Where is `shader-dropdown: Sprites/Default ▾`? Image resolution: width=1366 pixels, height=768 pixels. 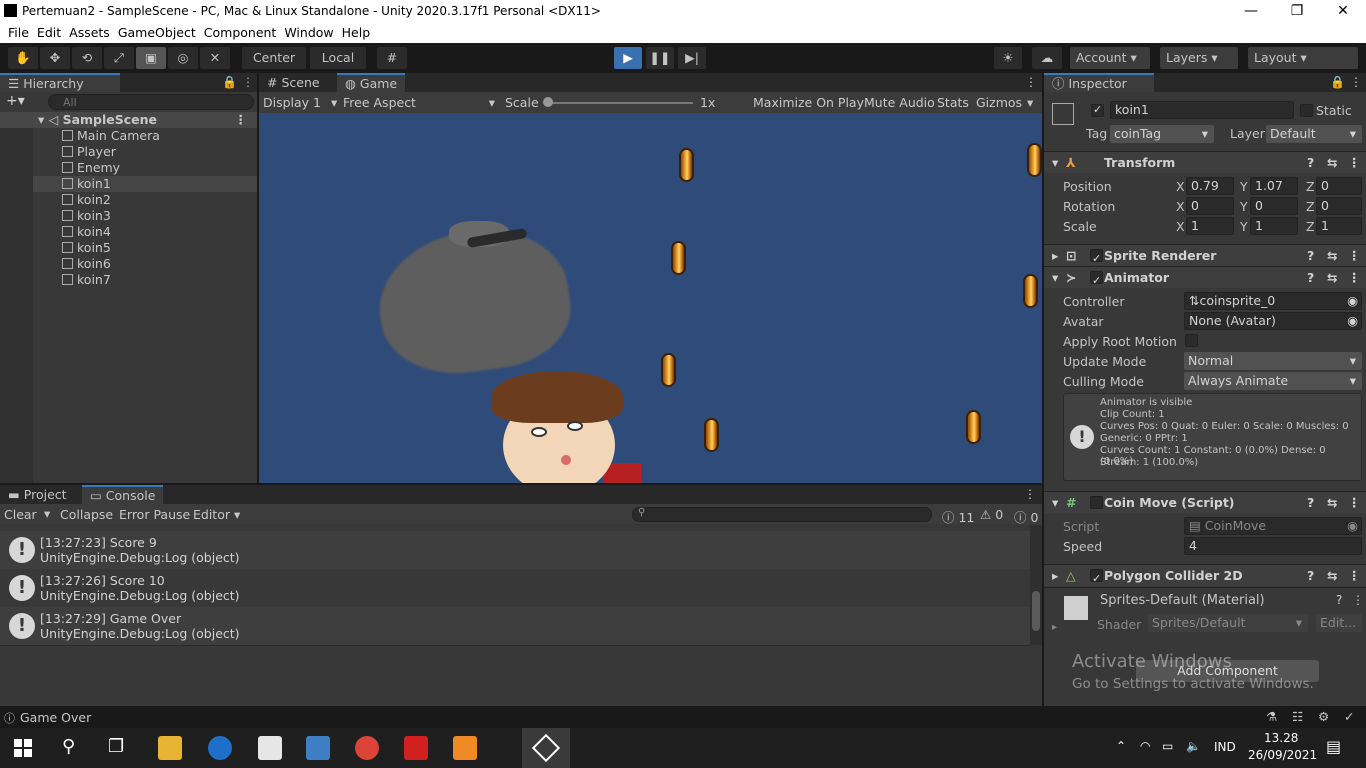
shader-dropdown: Sprites/Default ▾ is located at coordinates (1228, 623).